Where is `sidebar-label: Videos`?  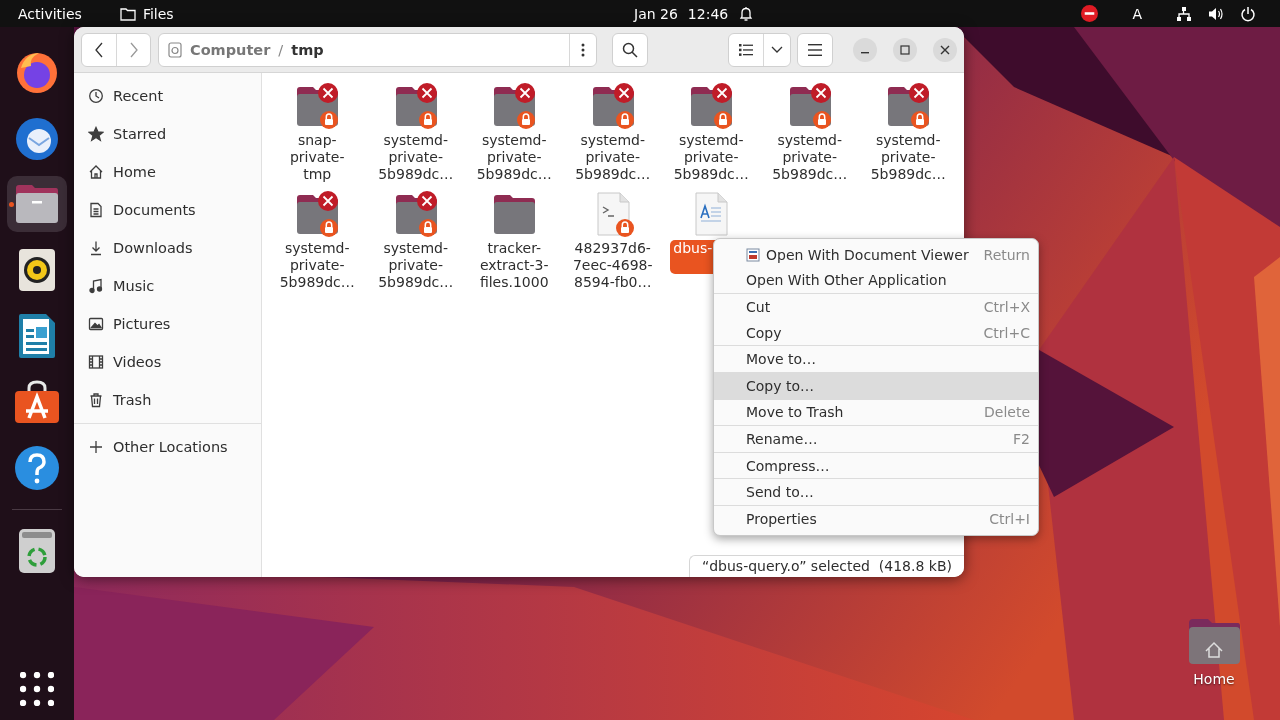 sidebar-label: Videos is located at coordinates (137, 362).